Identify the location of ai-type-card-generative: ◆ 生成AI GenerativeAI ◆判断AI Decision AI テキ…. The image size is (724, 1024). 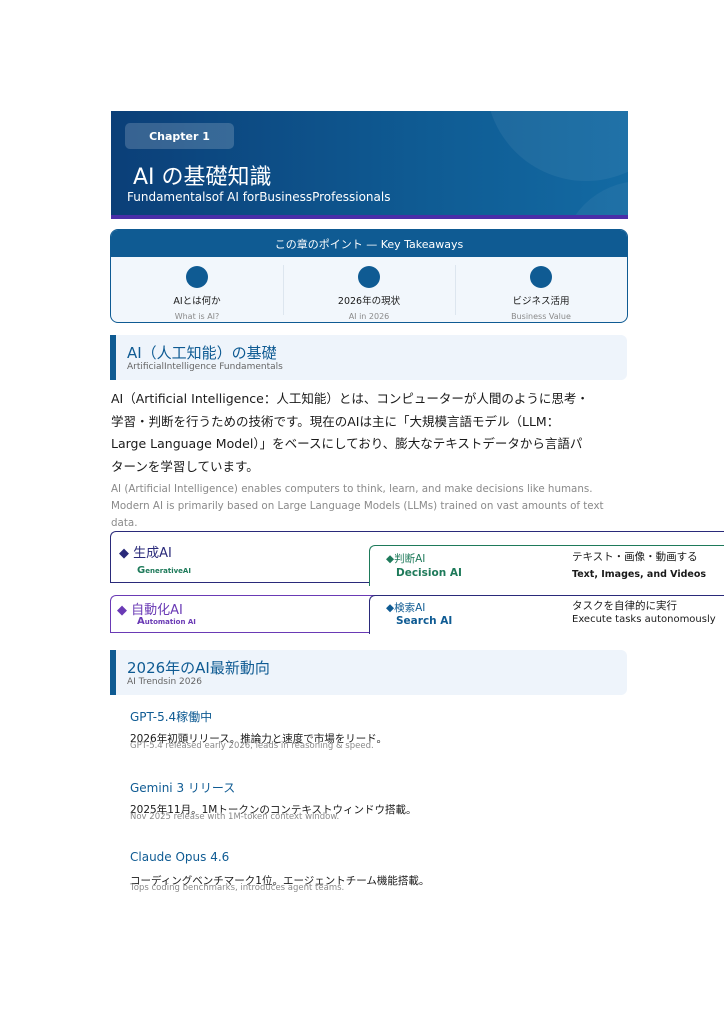
(417, 558).